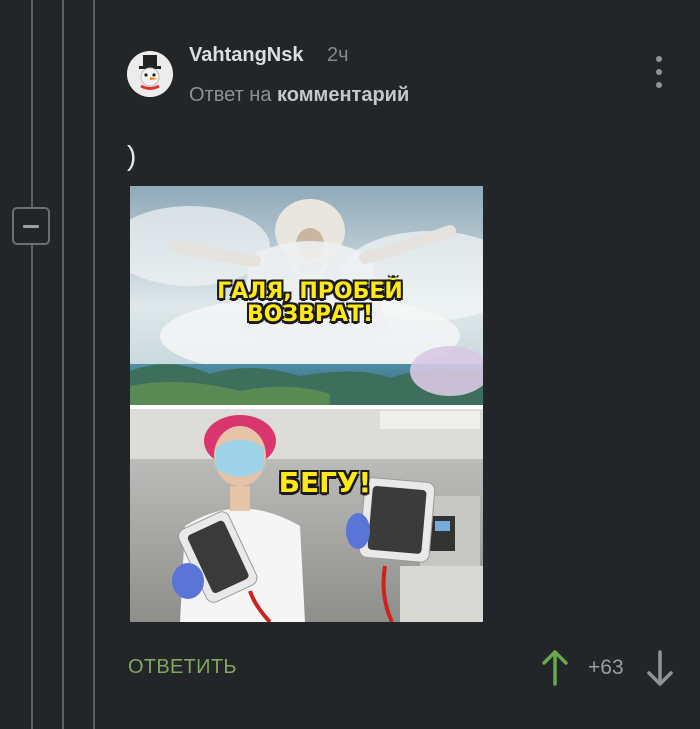  What do you see at coordinates (660, 668) in the screenshot?
I see `arrow-down-icon` at bounding box center [660, 668].